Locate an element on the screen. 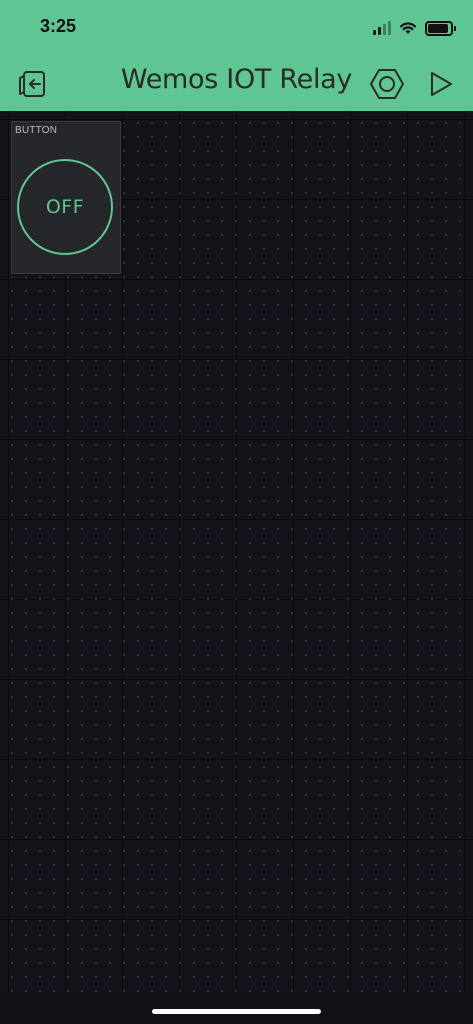 This screenshot has width=473, height=1024. button-widget: BUTTON OFF is located at coordinates (66, 197).